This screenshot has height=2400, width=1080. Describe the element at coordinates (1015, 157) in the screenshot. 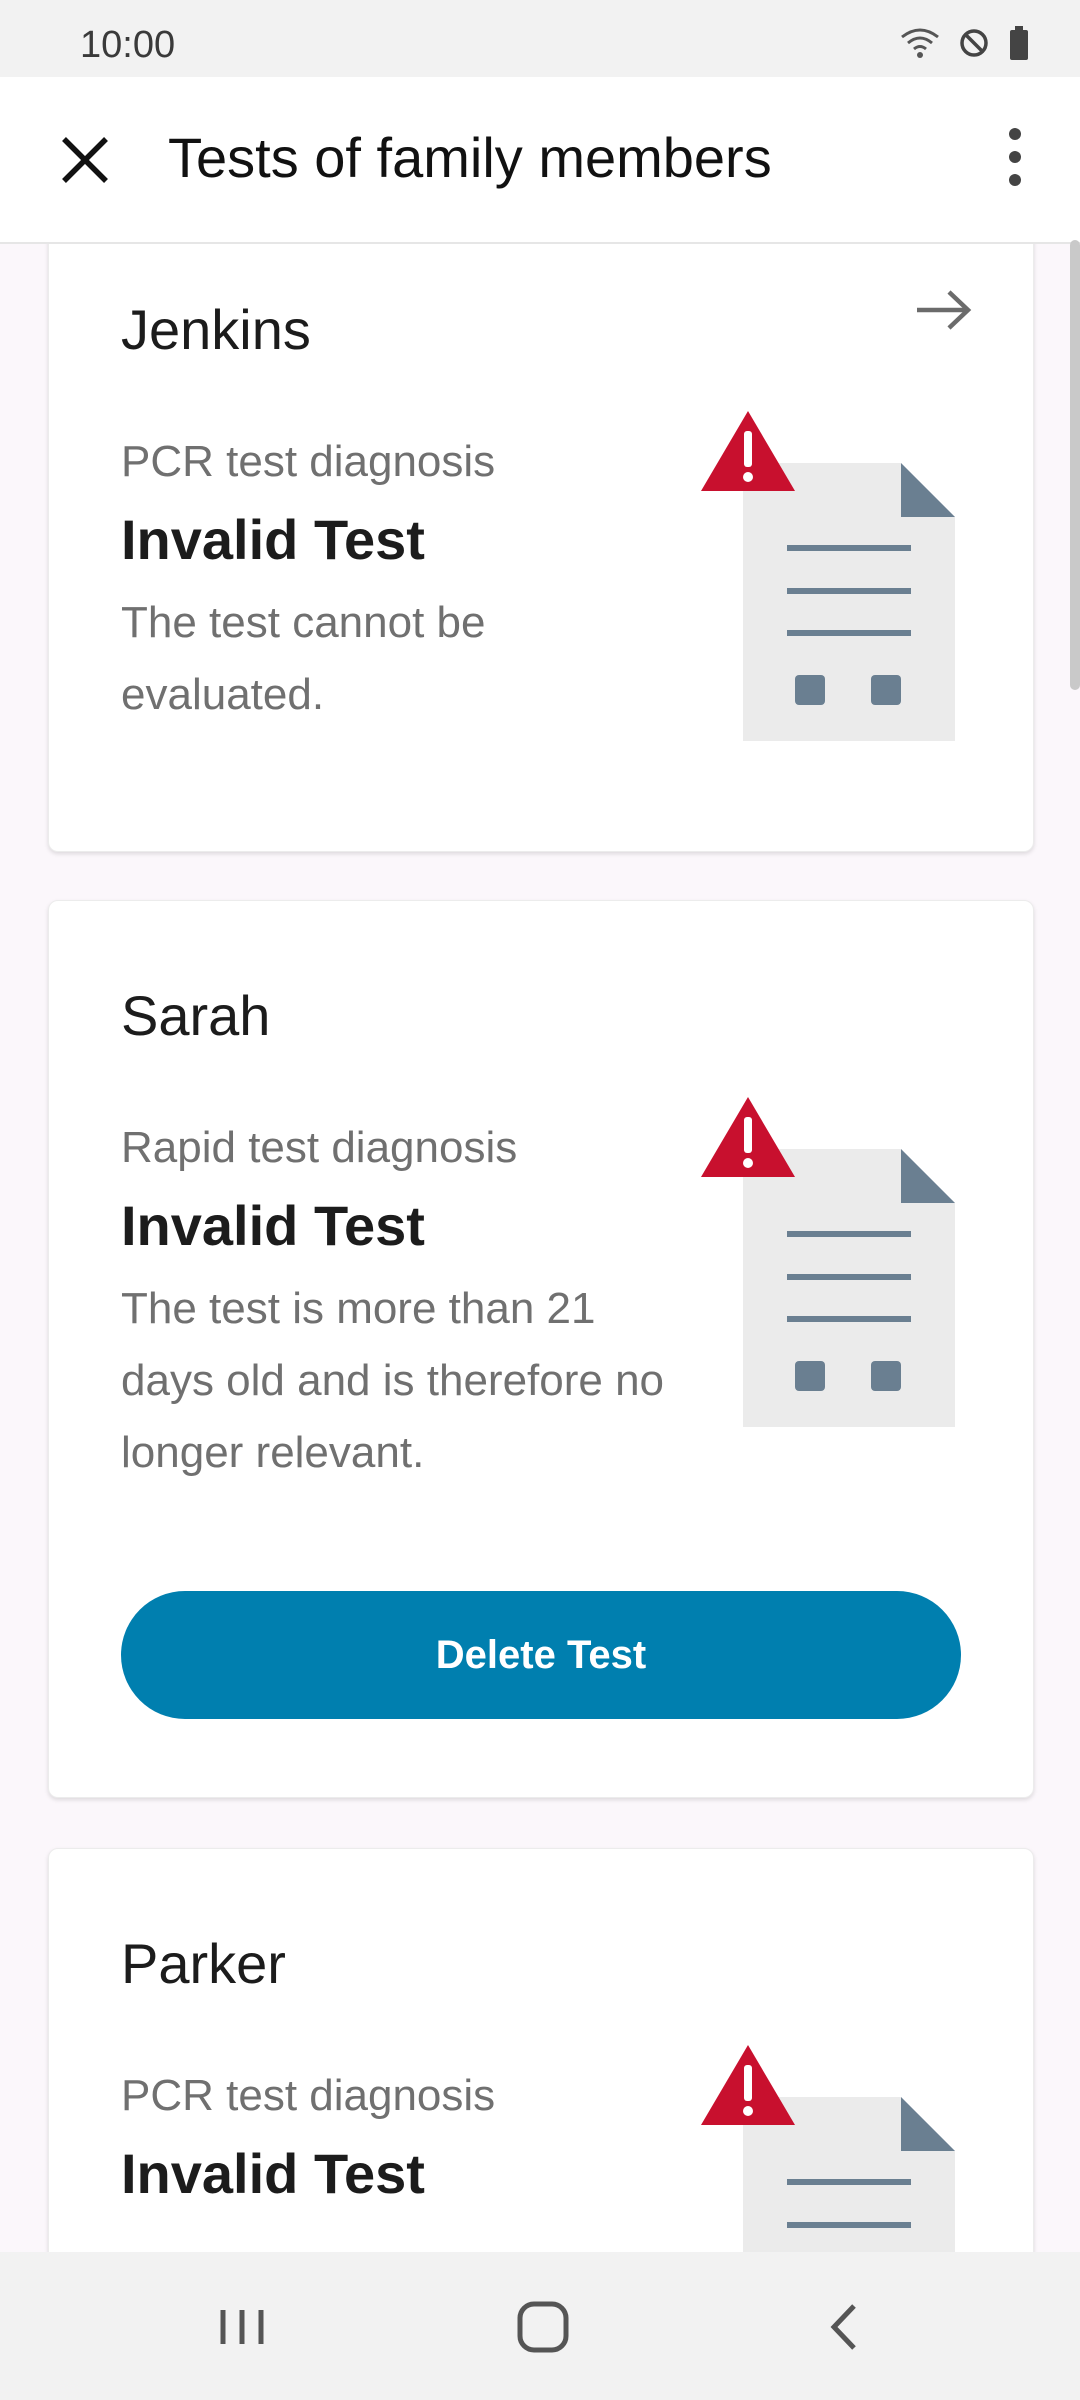

I see `more-vert-icon` at that location.